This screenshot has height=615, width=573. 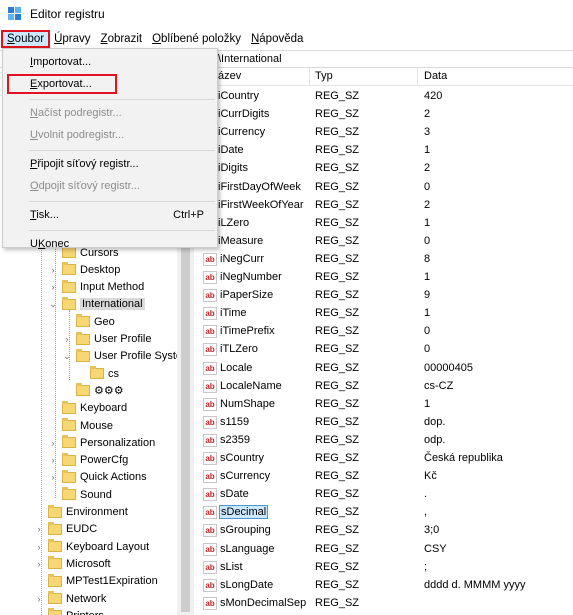 I want to click on value-name-text: iMeasure, so click(x=241, y=240).